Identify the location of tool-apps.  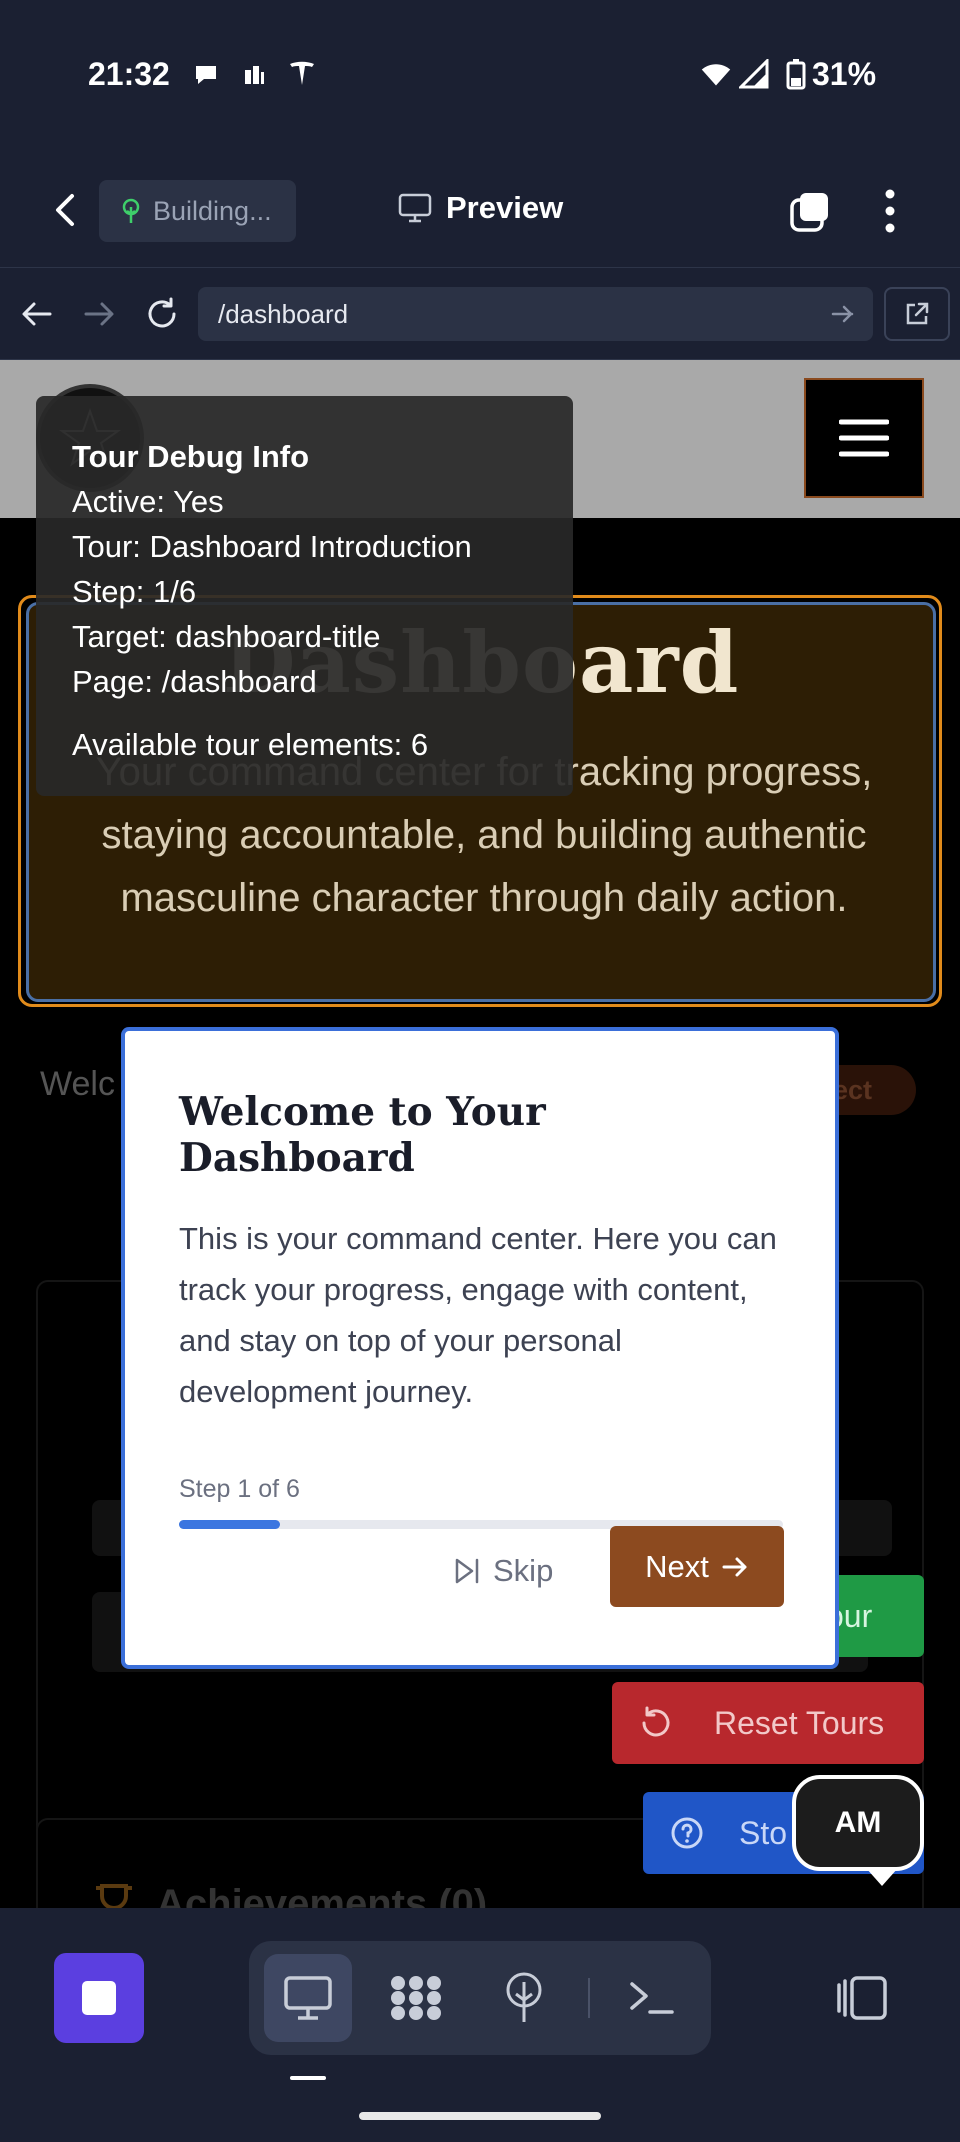
(416, 1998).